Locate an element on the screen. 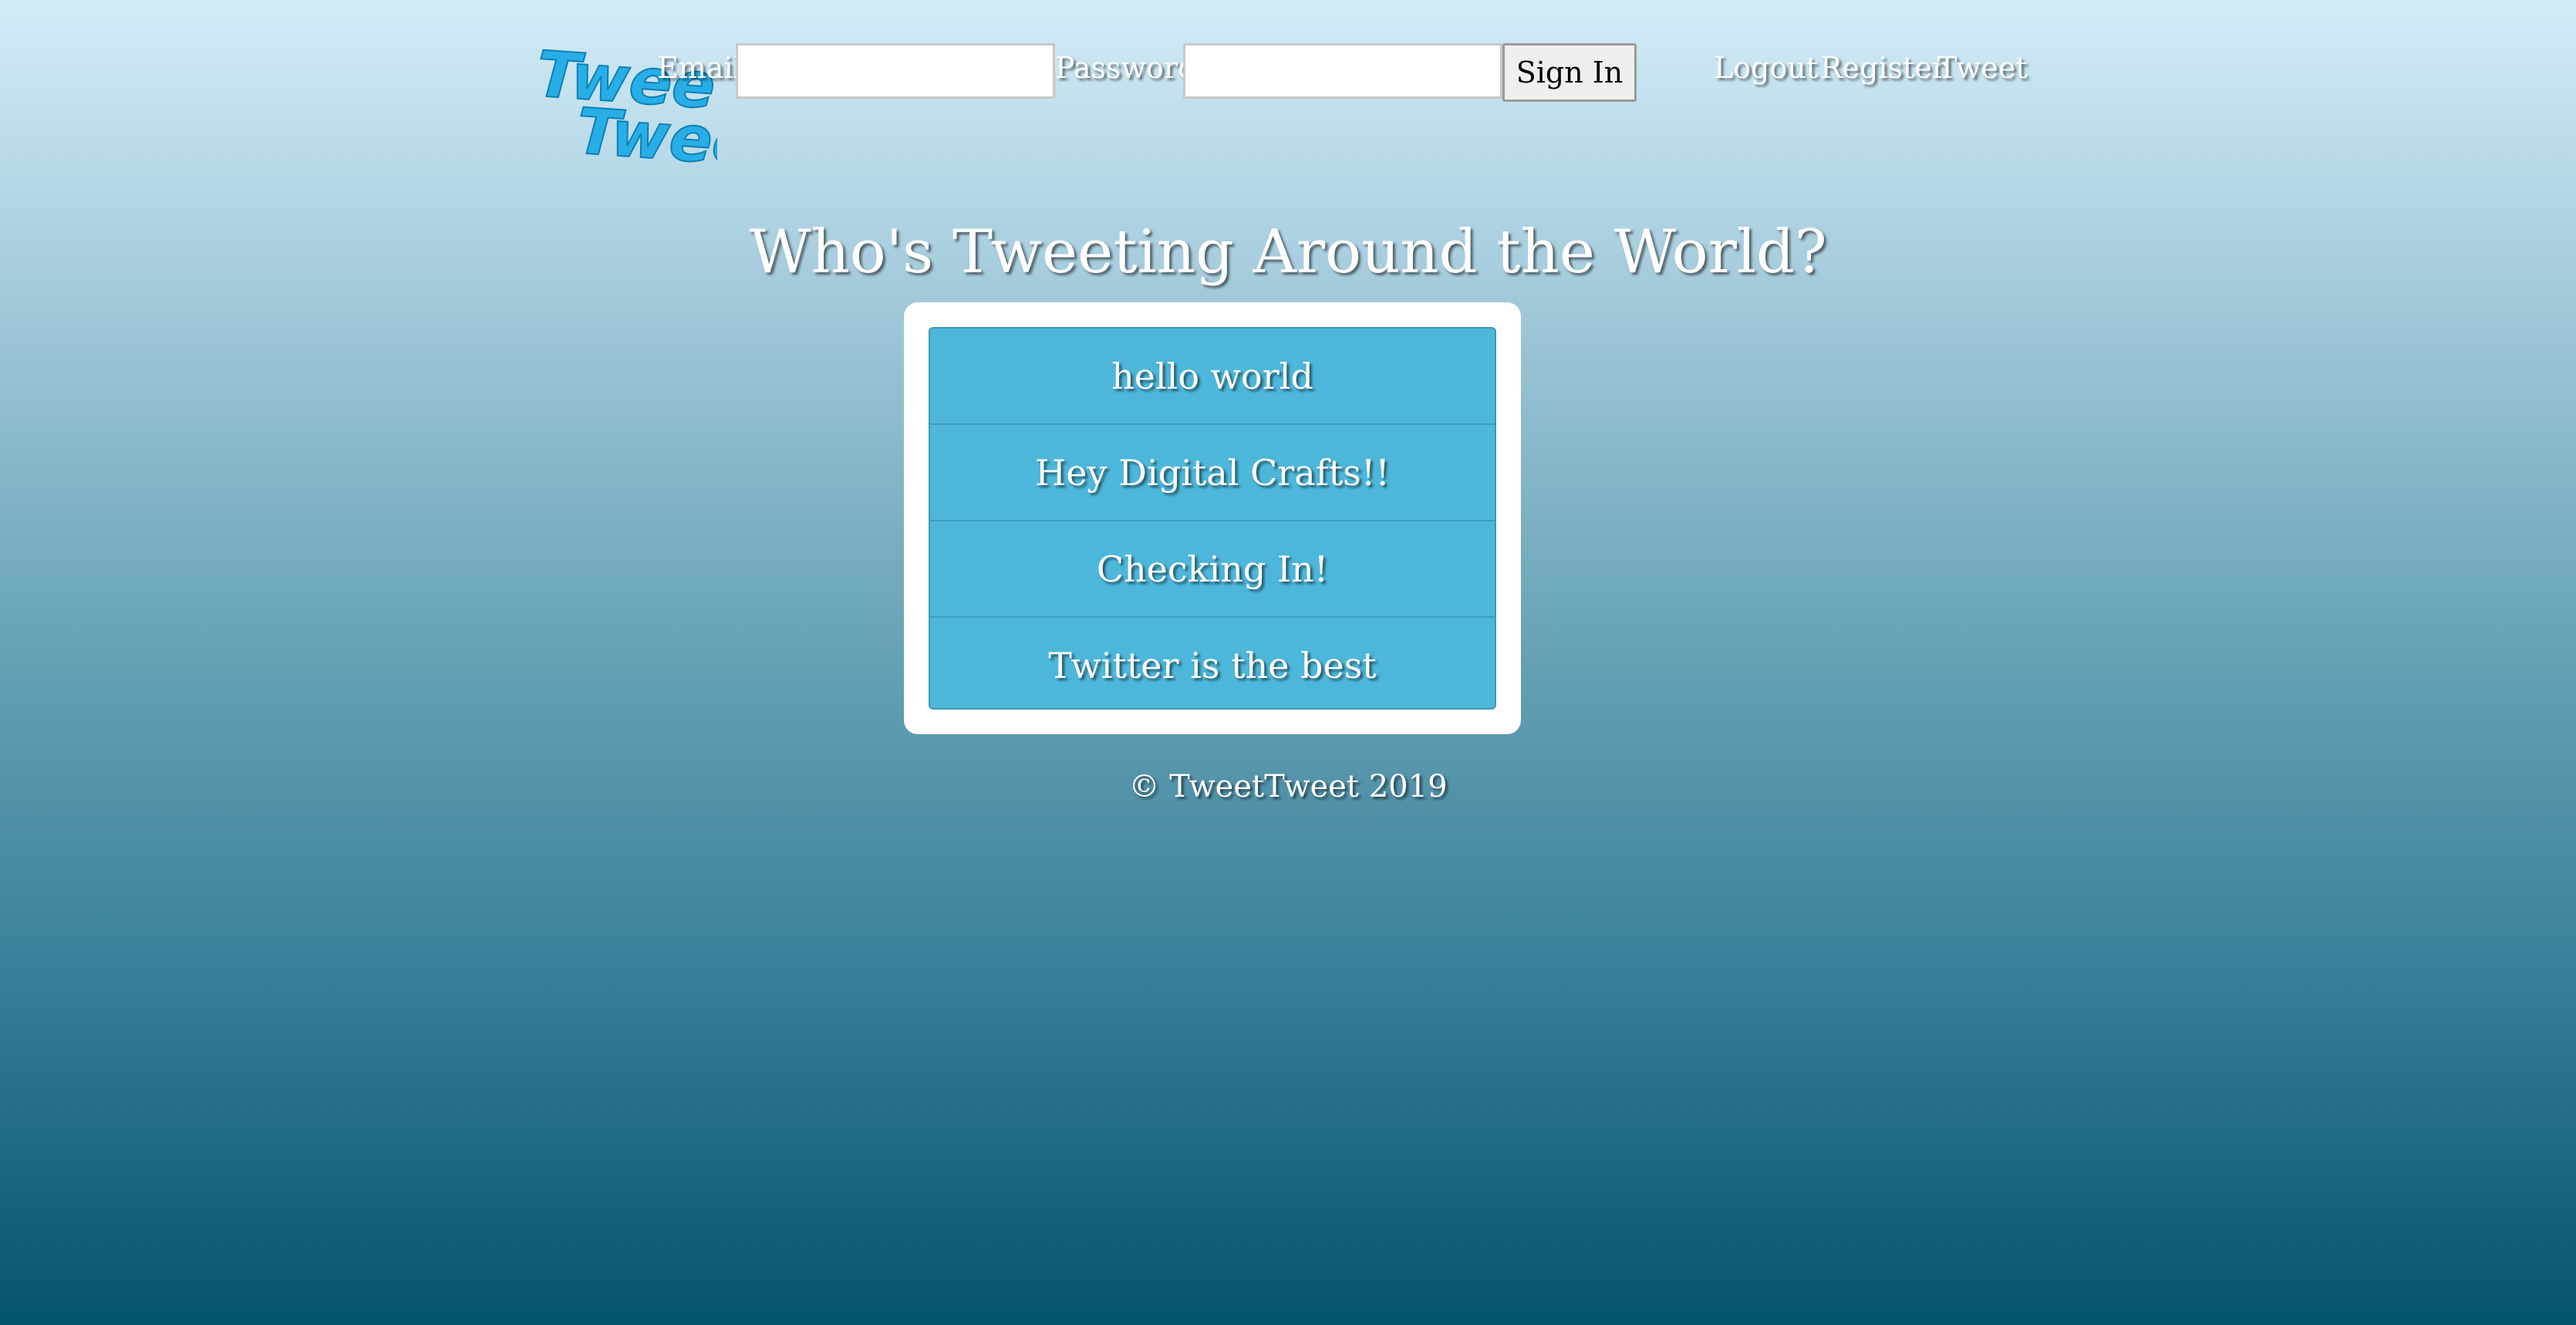  footer-copyright: © TweetTweet 2019 is located at coordinates (1288, 786).